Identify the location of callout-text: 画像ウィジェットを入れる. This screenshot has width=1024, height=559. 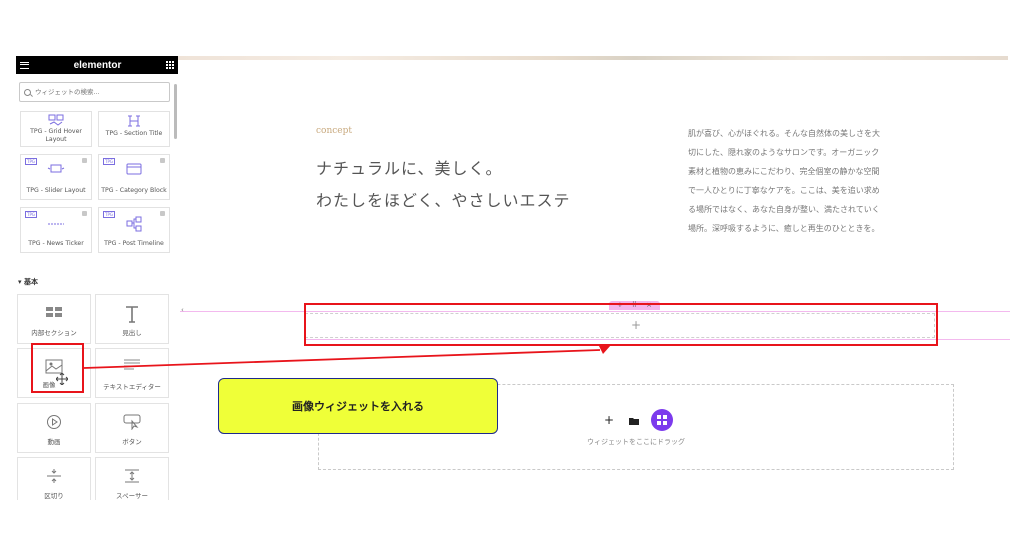
(358, 406).